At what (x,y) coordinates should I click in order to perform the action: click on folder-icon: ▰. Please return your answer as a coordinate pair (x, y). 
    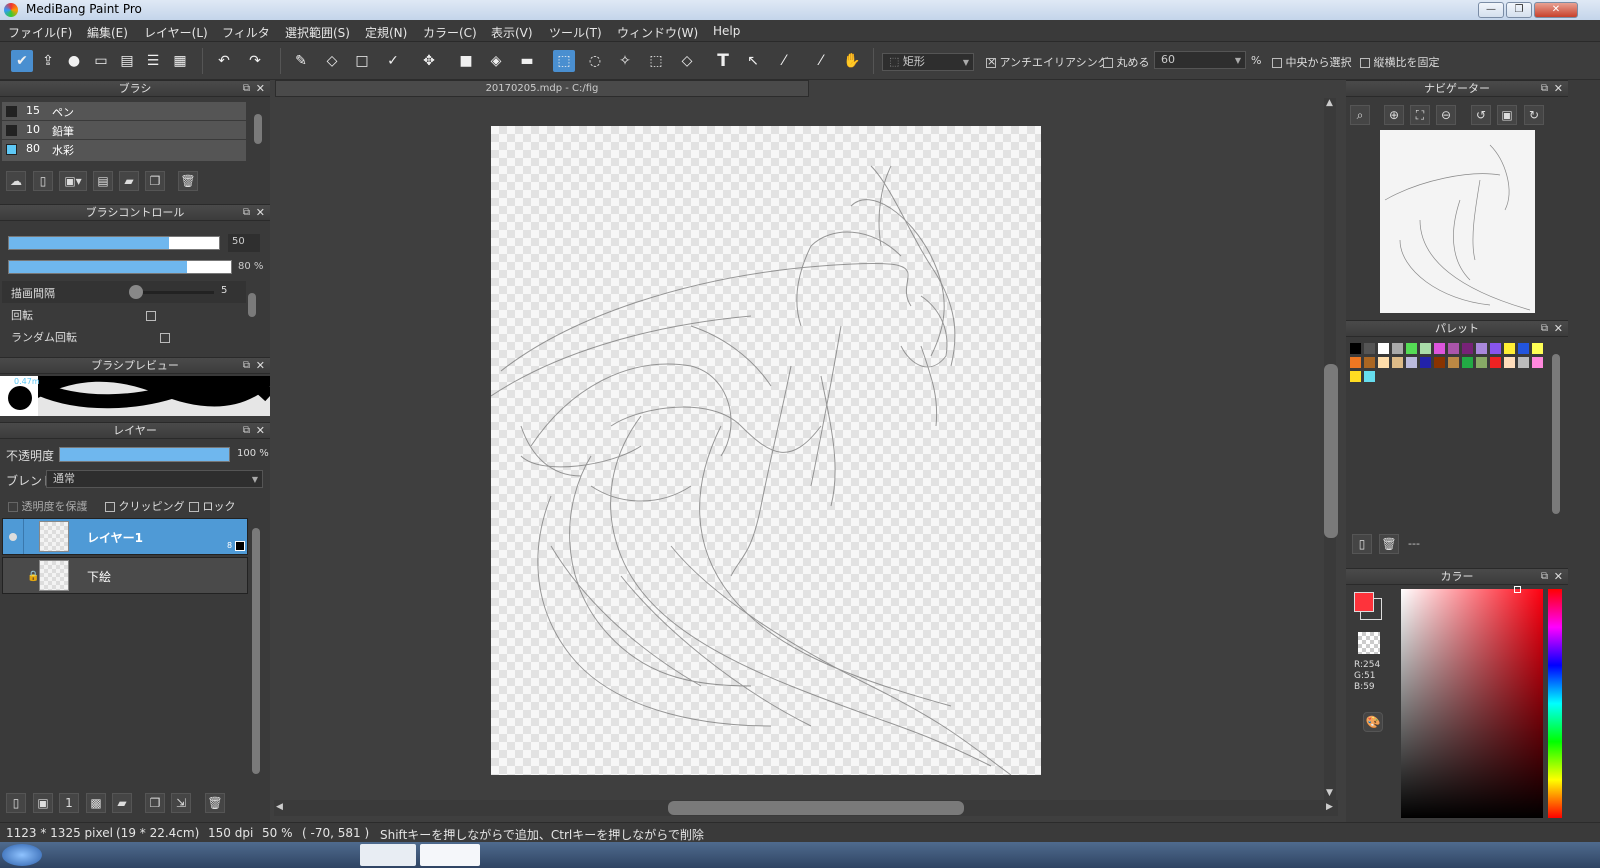
    Looking at the image, I should click on (129, 181).